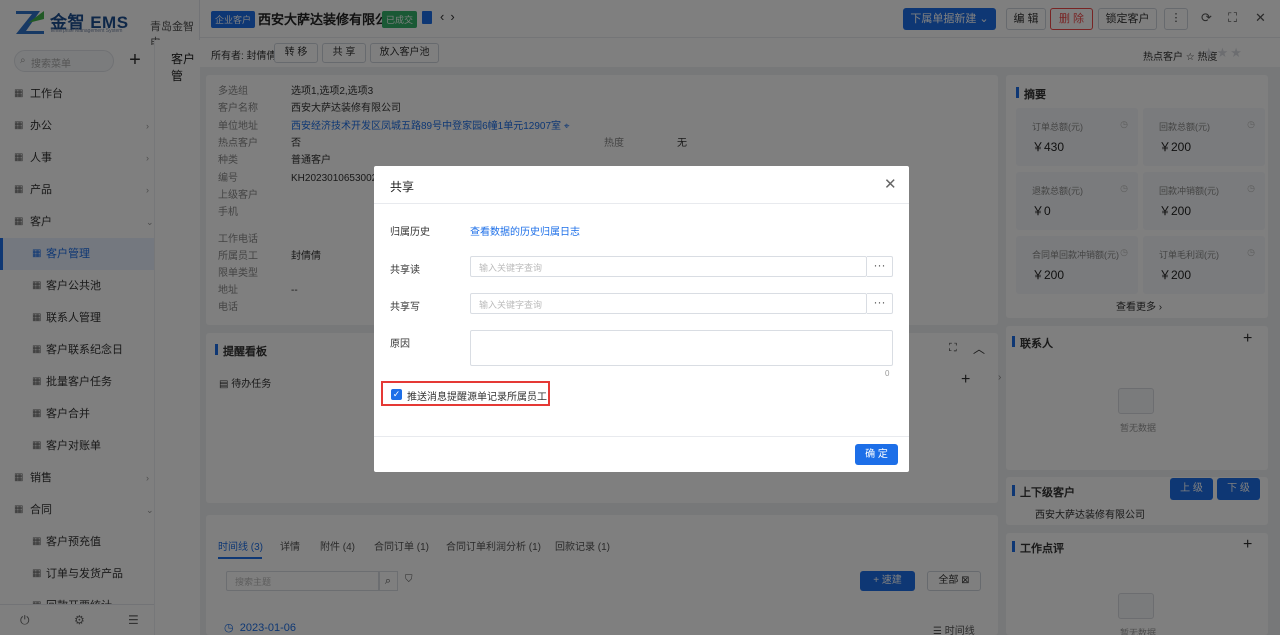 This screenshot has height=635, width=1280. I want to click on share-write-label: 共享写, so click(405, 307).